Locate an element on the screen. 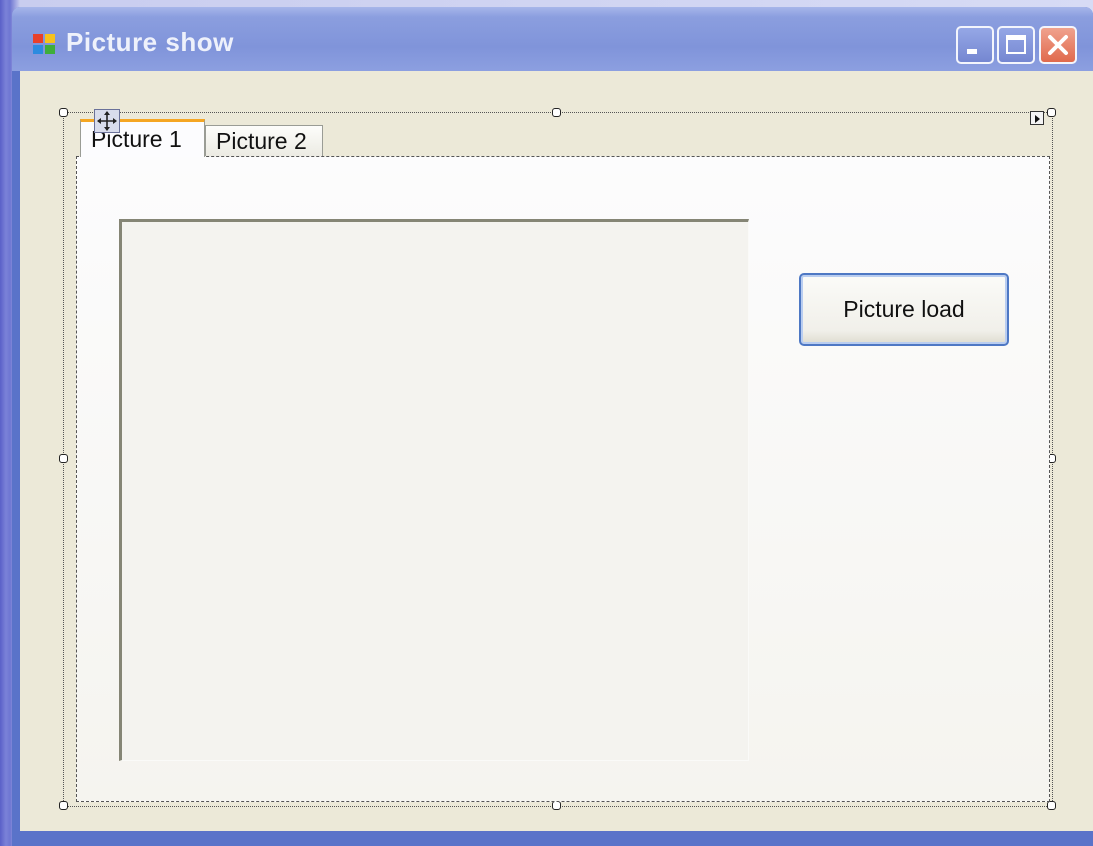 The image size is (1093, 846). tab-picture-2: Picture 2 is located at coordinates (264, 140).